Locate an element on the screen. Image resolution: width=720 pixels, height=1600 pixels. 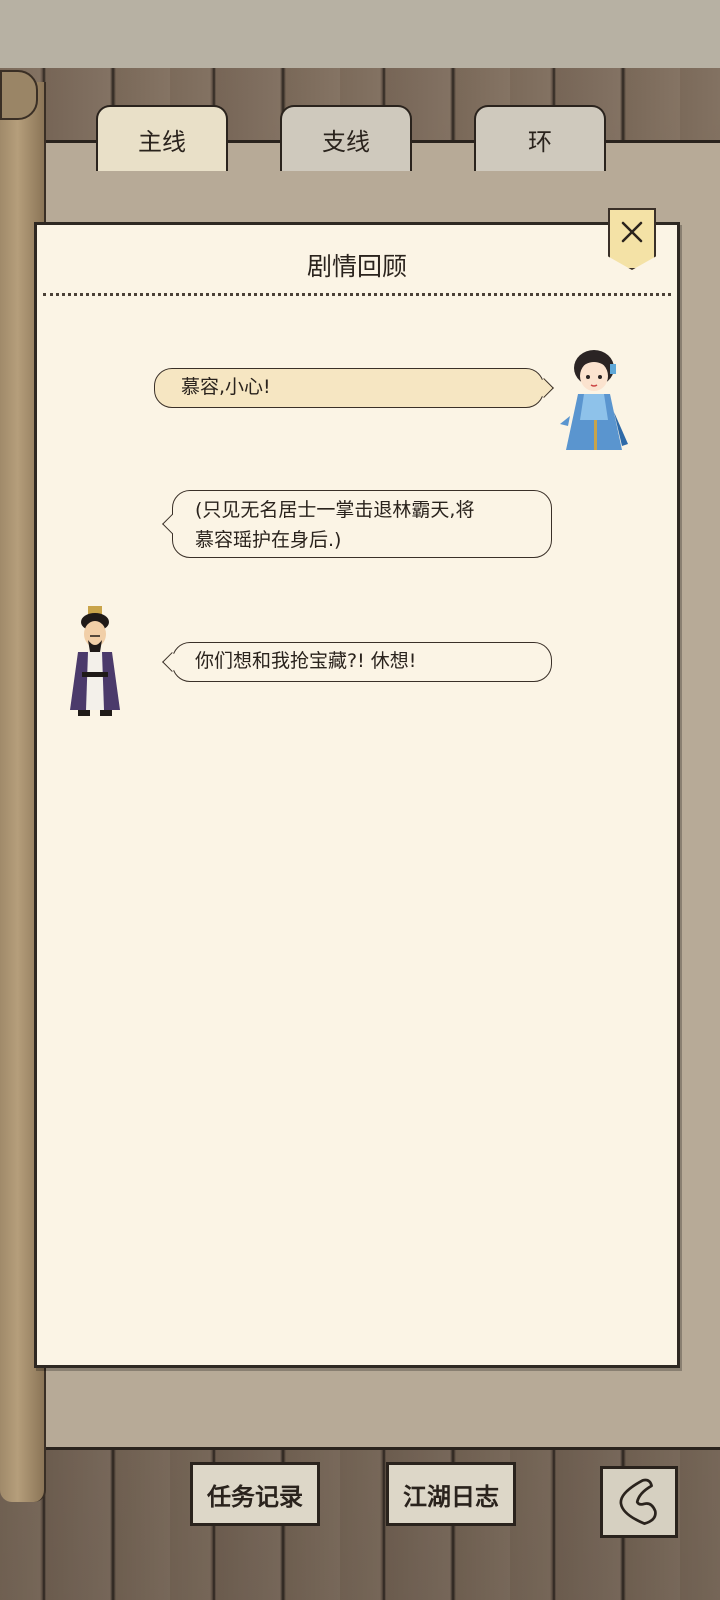
back-icon is located at coordinates (638, 1501).